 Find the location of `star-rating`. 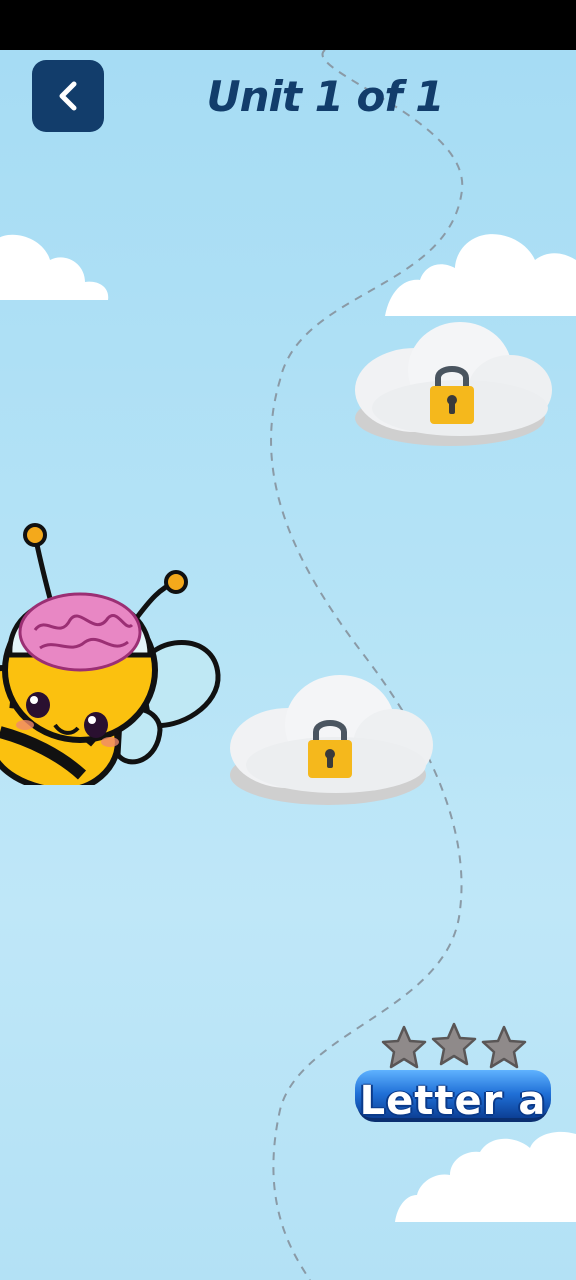

star-rating is located at coordinates (454, 1045).